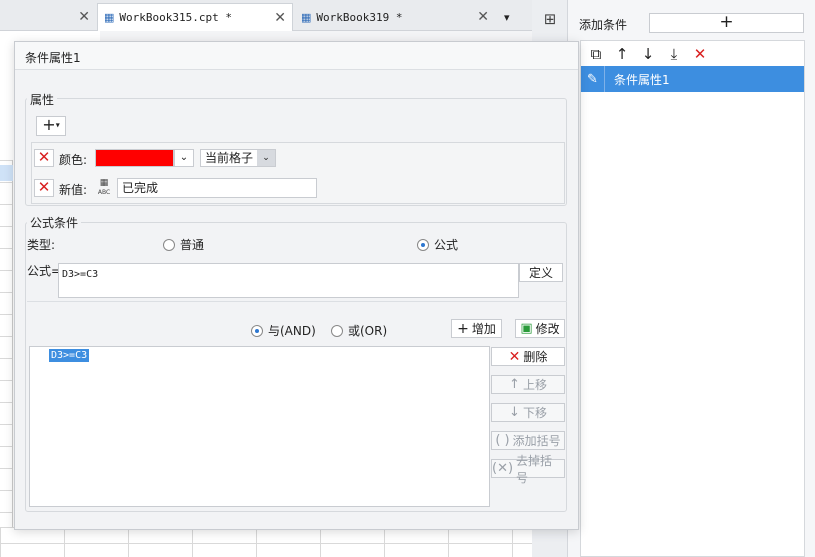  What do you see at coordinates (674, 54) in the screenshot?
I see `move-bottom-icon: ⤓` at bounding box center [674, 54].